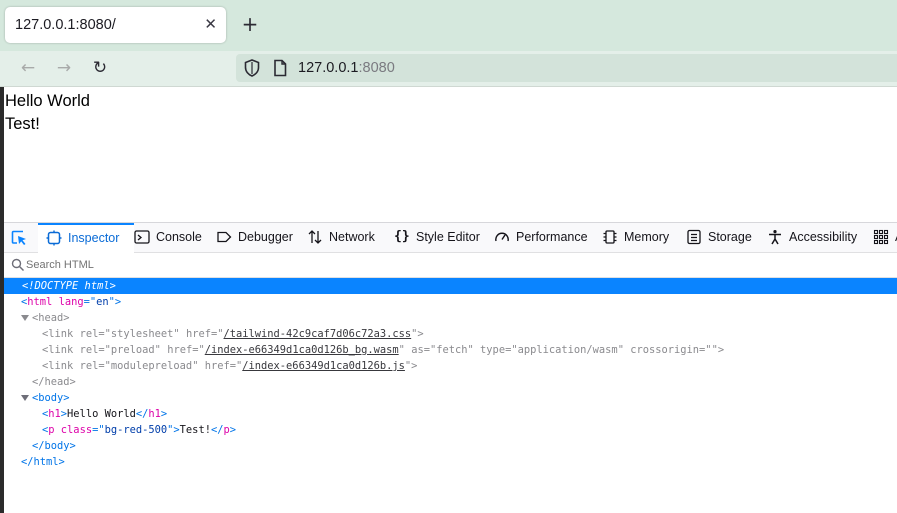 This screenshot has width=897, height=513. I want to click on tab-debugger-label: Debugger, so click(265, 237).